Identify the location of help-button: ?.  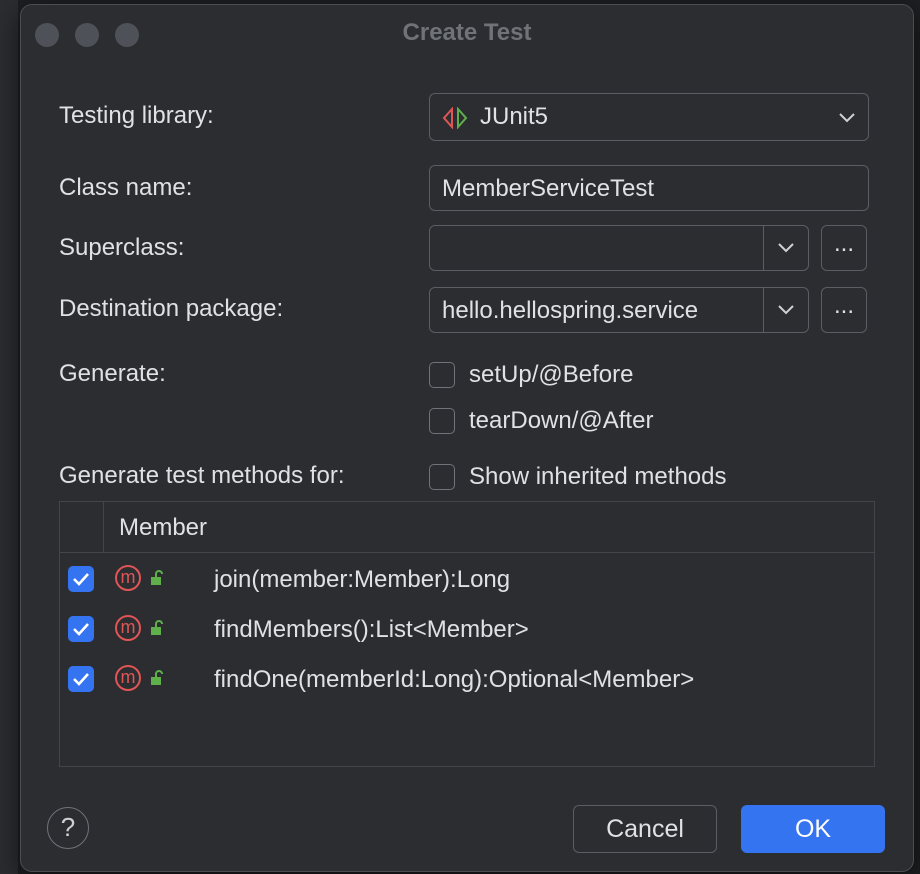
(68, 828).